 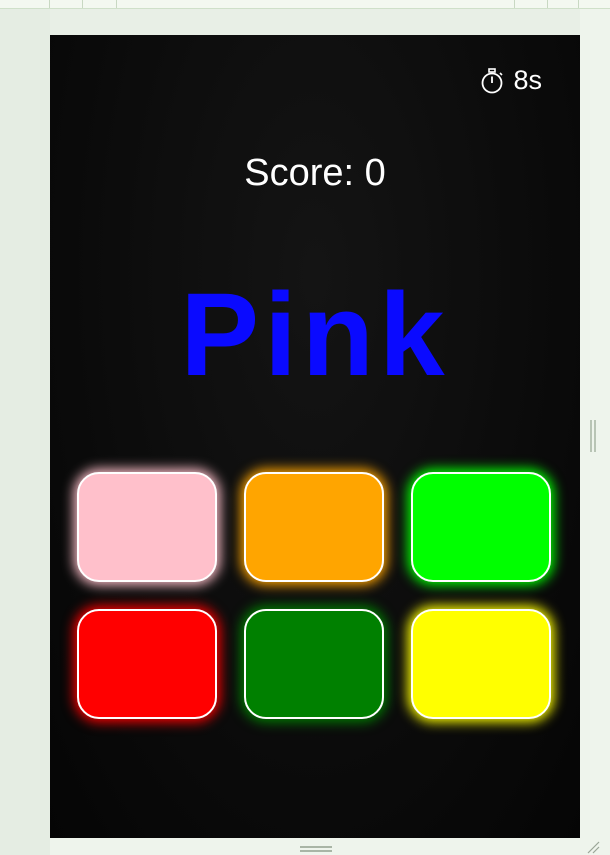 I want to click on stopwatch-icon, so click(x=493, y=80).